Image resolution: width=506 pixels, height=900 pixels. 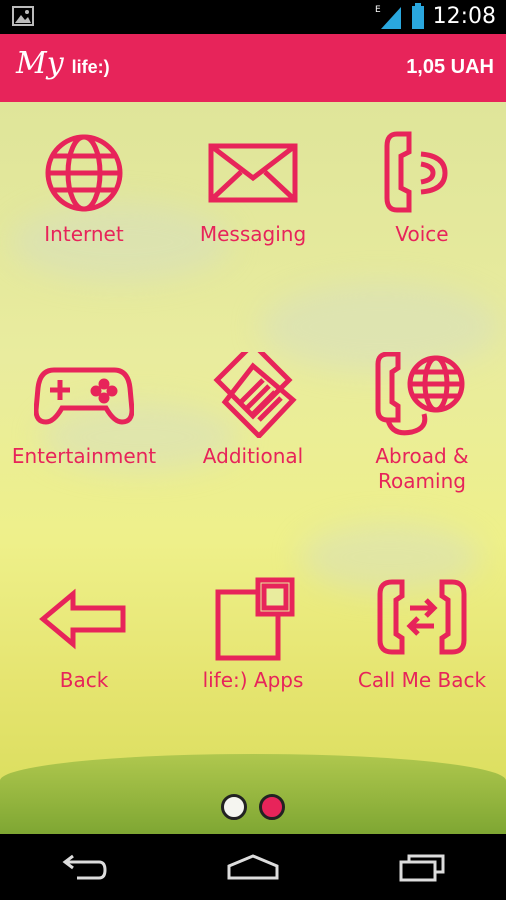 I want to click on tile-label: Internet, so click(x=84, y=234).